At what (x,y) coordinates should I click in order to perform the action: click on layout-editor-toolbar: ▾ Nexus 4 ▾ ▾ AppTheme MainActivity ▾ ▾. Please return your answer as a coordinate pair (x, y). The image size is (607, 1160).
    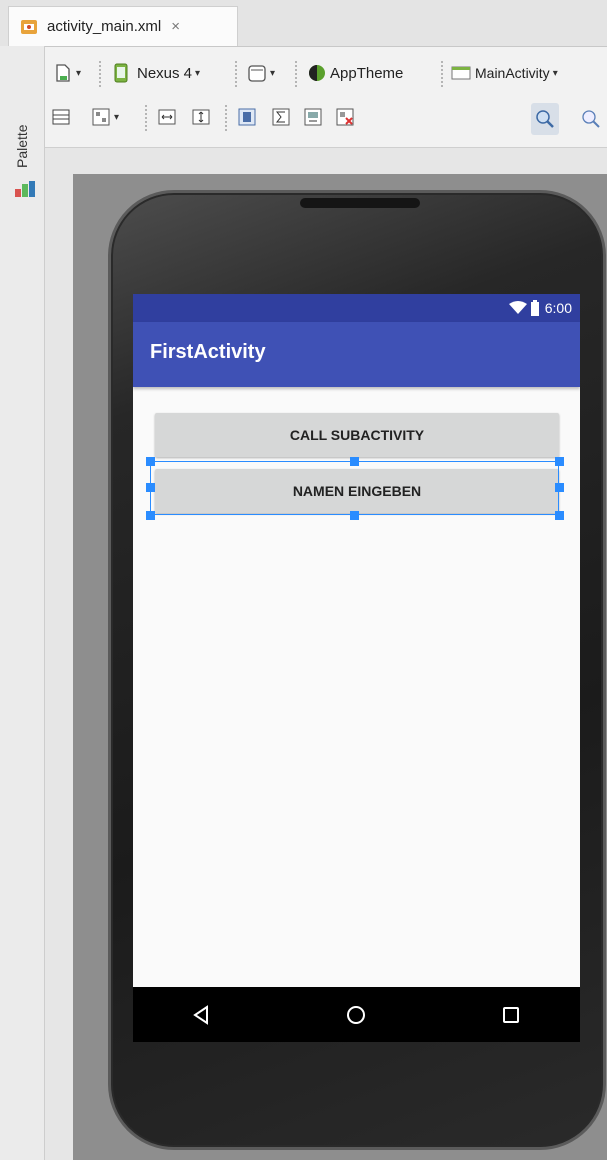
    Looking at the image, I should click on (326, 97).